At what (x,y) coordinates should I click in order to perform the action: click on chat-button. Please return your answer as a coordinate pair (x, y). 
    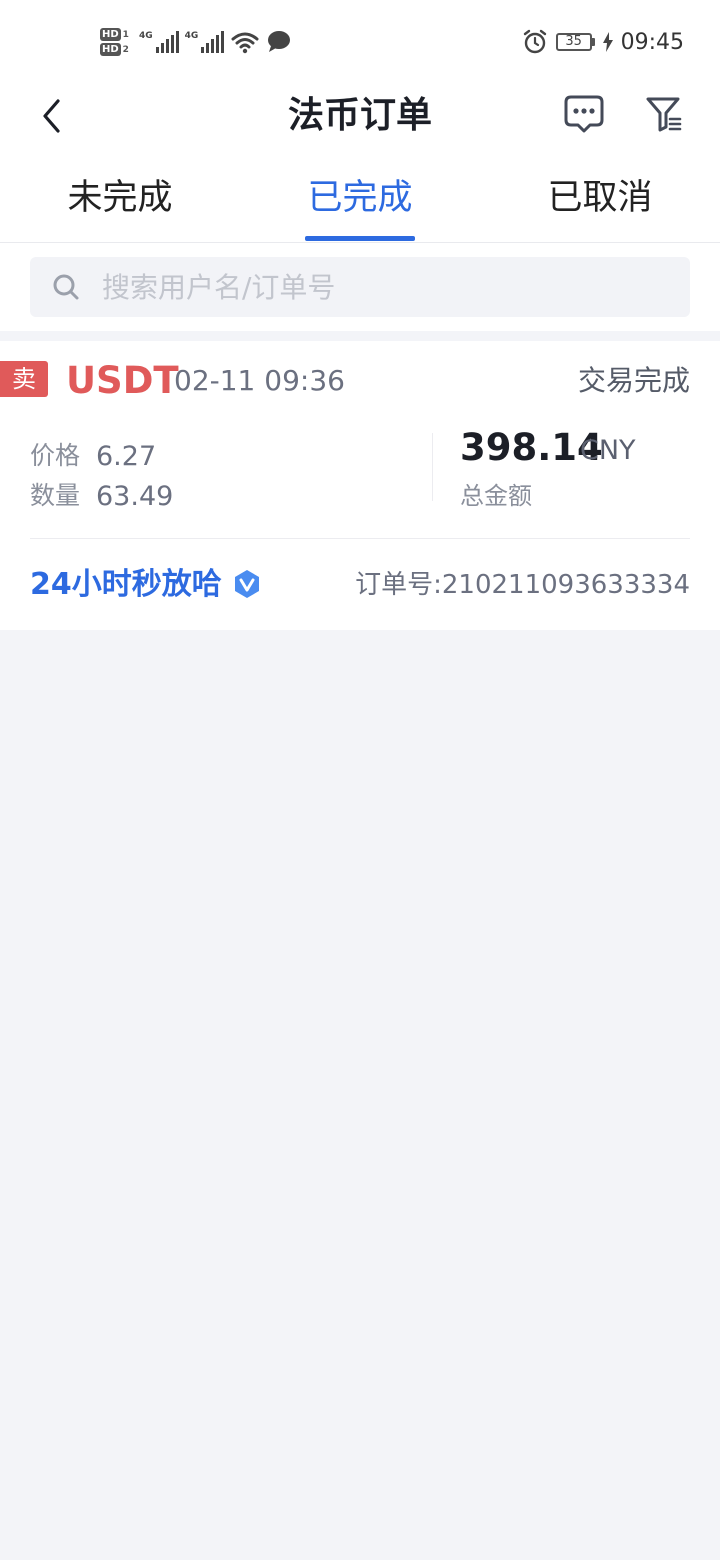
    Looking at the image, I should click on (584, 114).